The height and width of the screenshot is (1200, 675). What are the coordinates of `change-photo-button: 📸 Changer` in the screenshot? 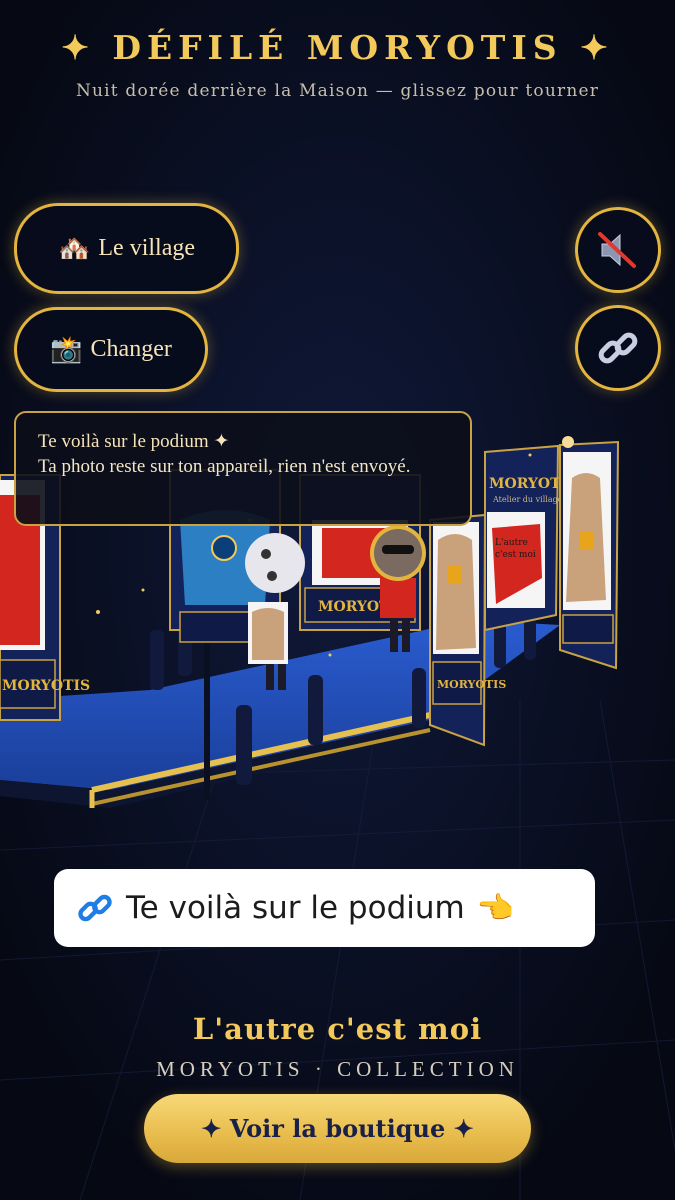 It's located at (111, 349).